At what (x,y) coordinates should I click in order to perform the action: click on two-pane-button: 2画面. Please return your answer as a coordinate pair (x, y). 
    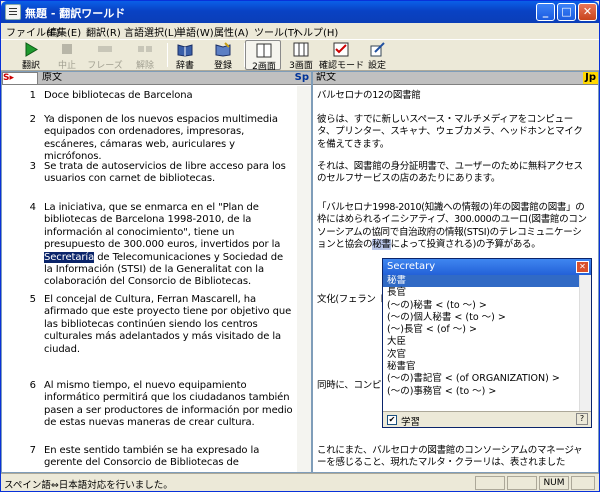
    Looking at the image, I should click on (263, 56).